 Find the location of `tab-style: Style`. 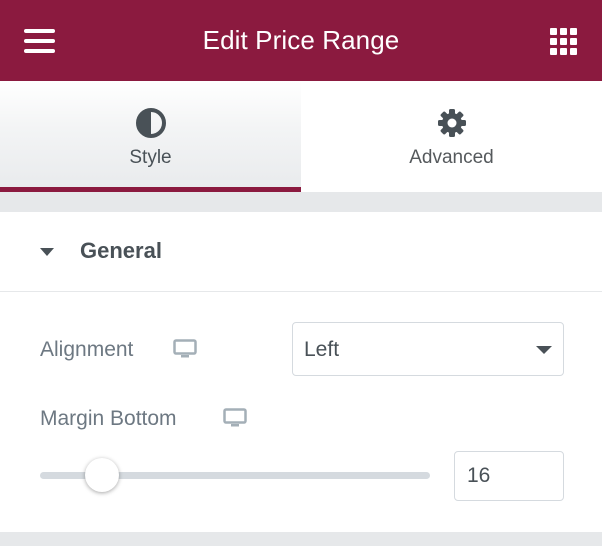

tab-style: Style is located at coordinates (150, 136).